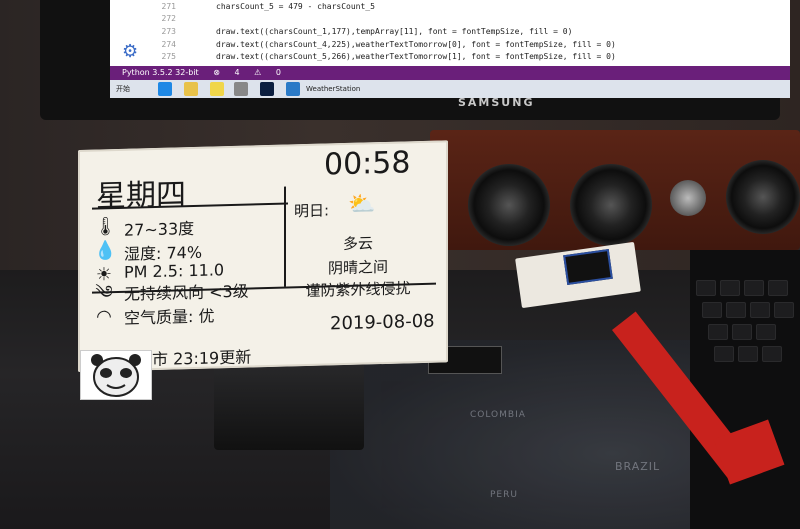  What do you see at coordinates (169, 317) in the screenshot?
I see `air-quality: 空气质量: 优` at bounding box center [169, 317].